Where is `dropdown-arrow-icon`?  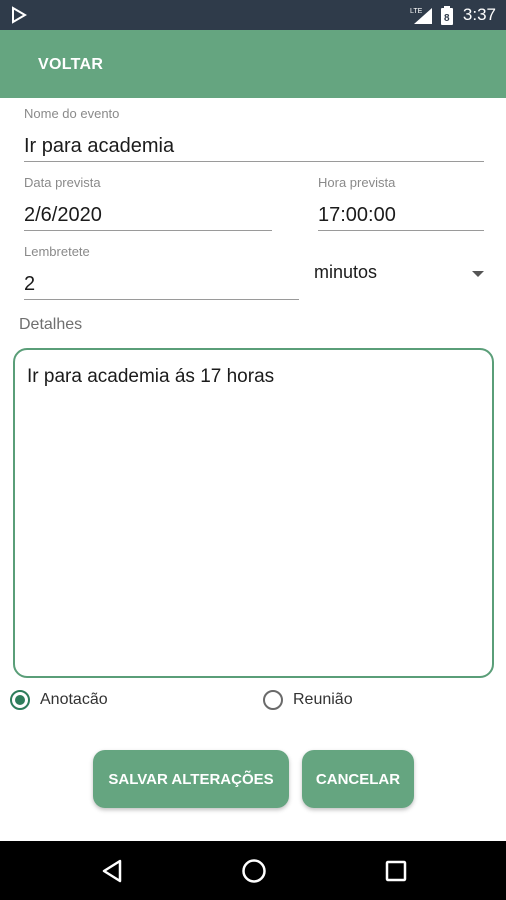
dropdown-arrow-icon is located at coordinates (478, 274).